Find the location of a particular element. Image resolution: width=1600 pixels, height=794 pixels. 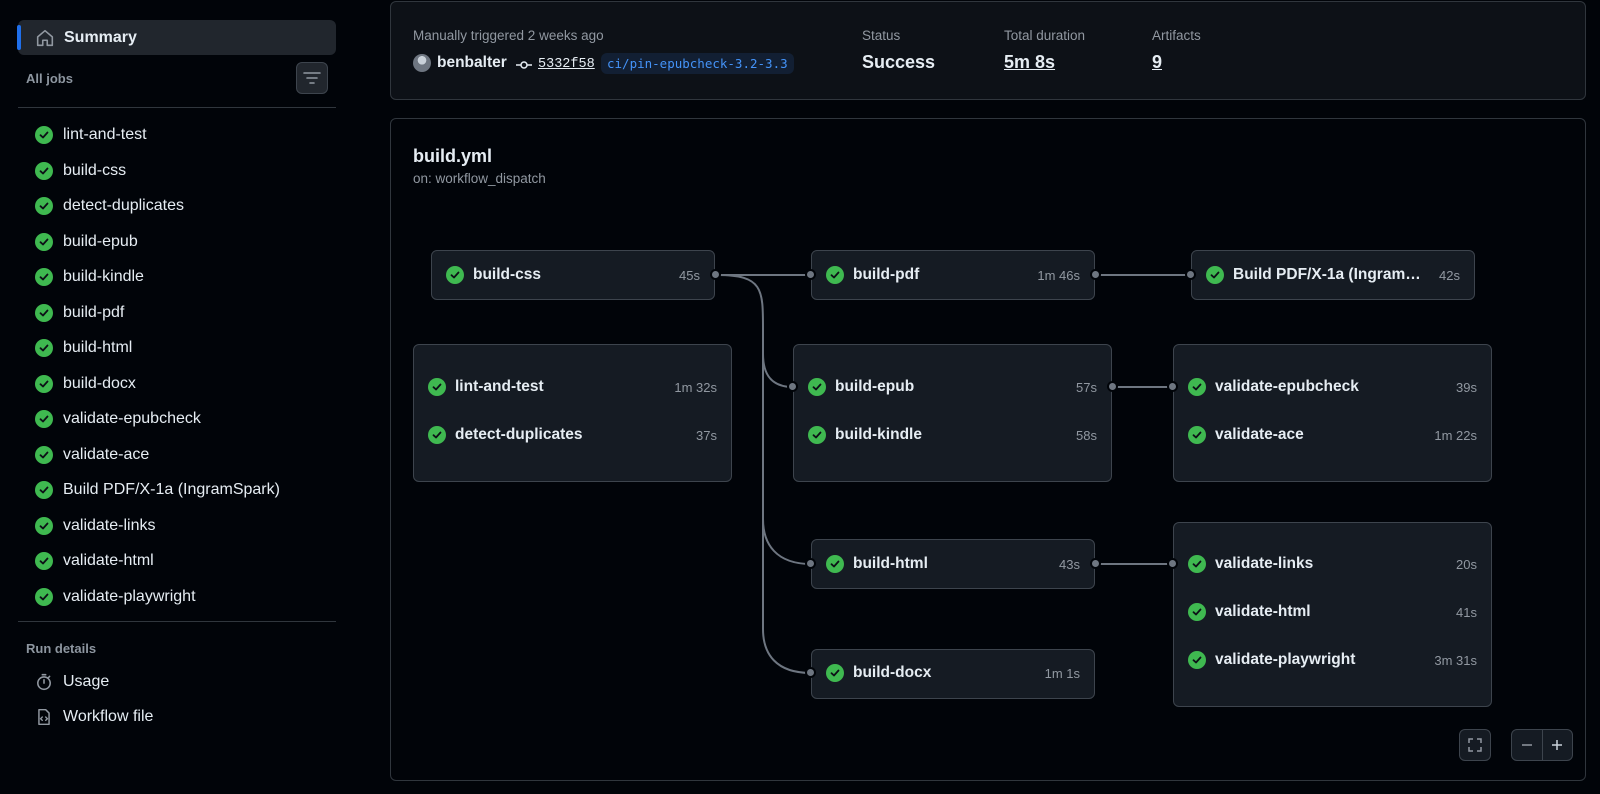

job-node: lint-and-test 1m 32s detect-duplicates 37s is located at coordinates (572, 413).